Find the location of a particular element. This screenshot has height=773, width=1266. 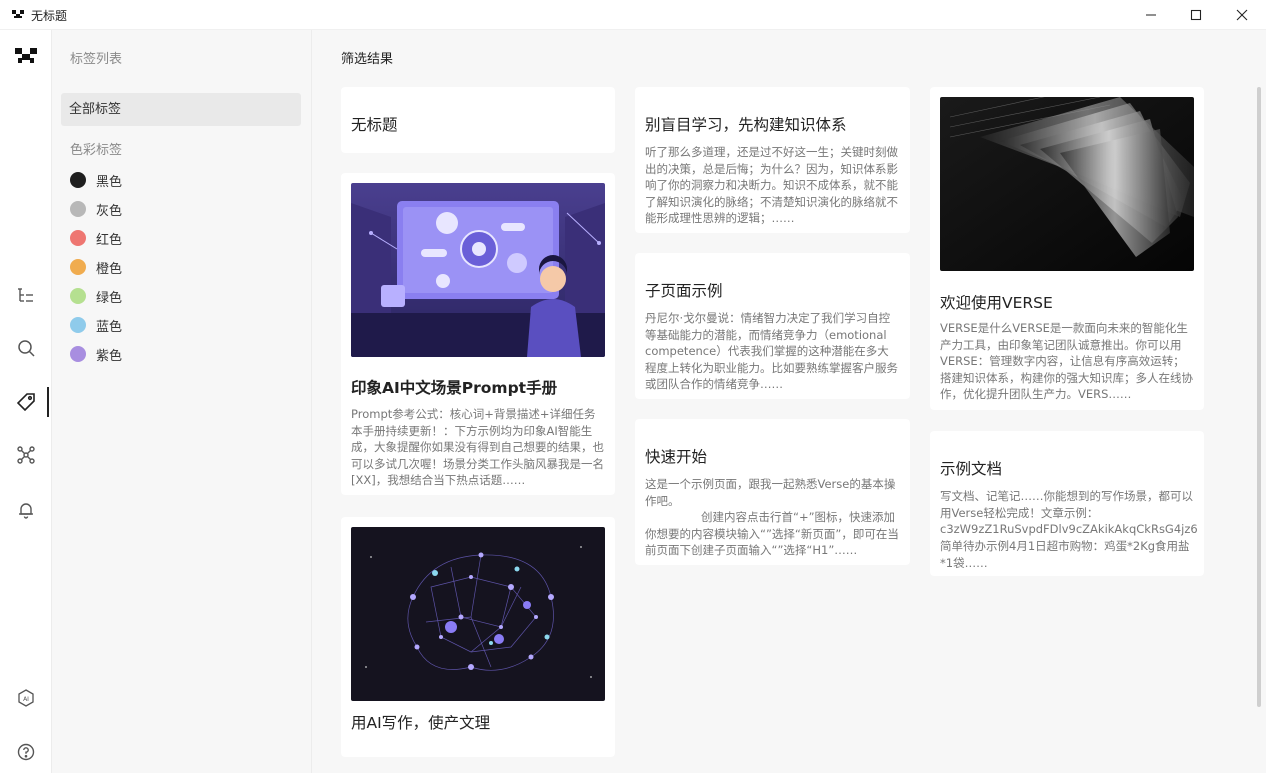

card-excerpt: 写文档、记笔记……你能想到的写作场景，都可以用Verse轻松完成！文章示例： is located at coordinates (1066, 504).